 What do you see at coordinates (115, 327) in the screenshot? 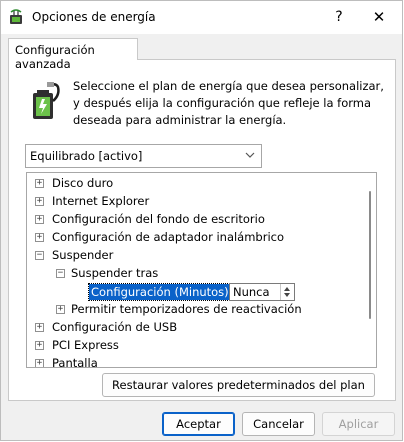
I see `tree-item-label: Configuración de USB` at bounding box center [115, 327].